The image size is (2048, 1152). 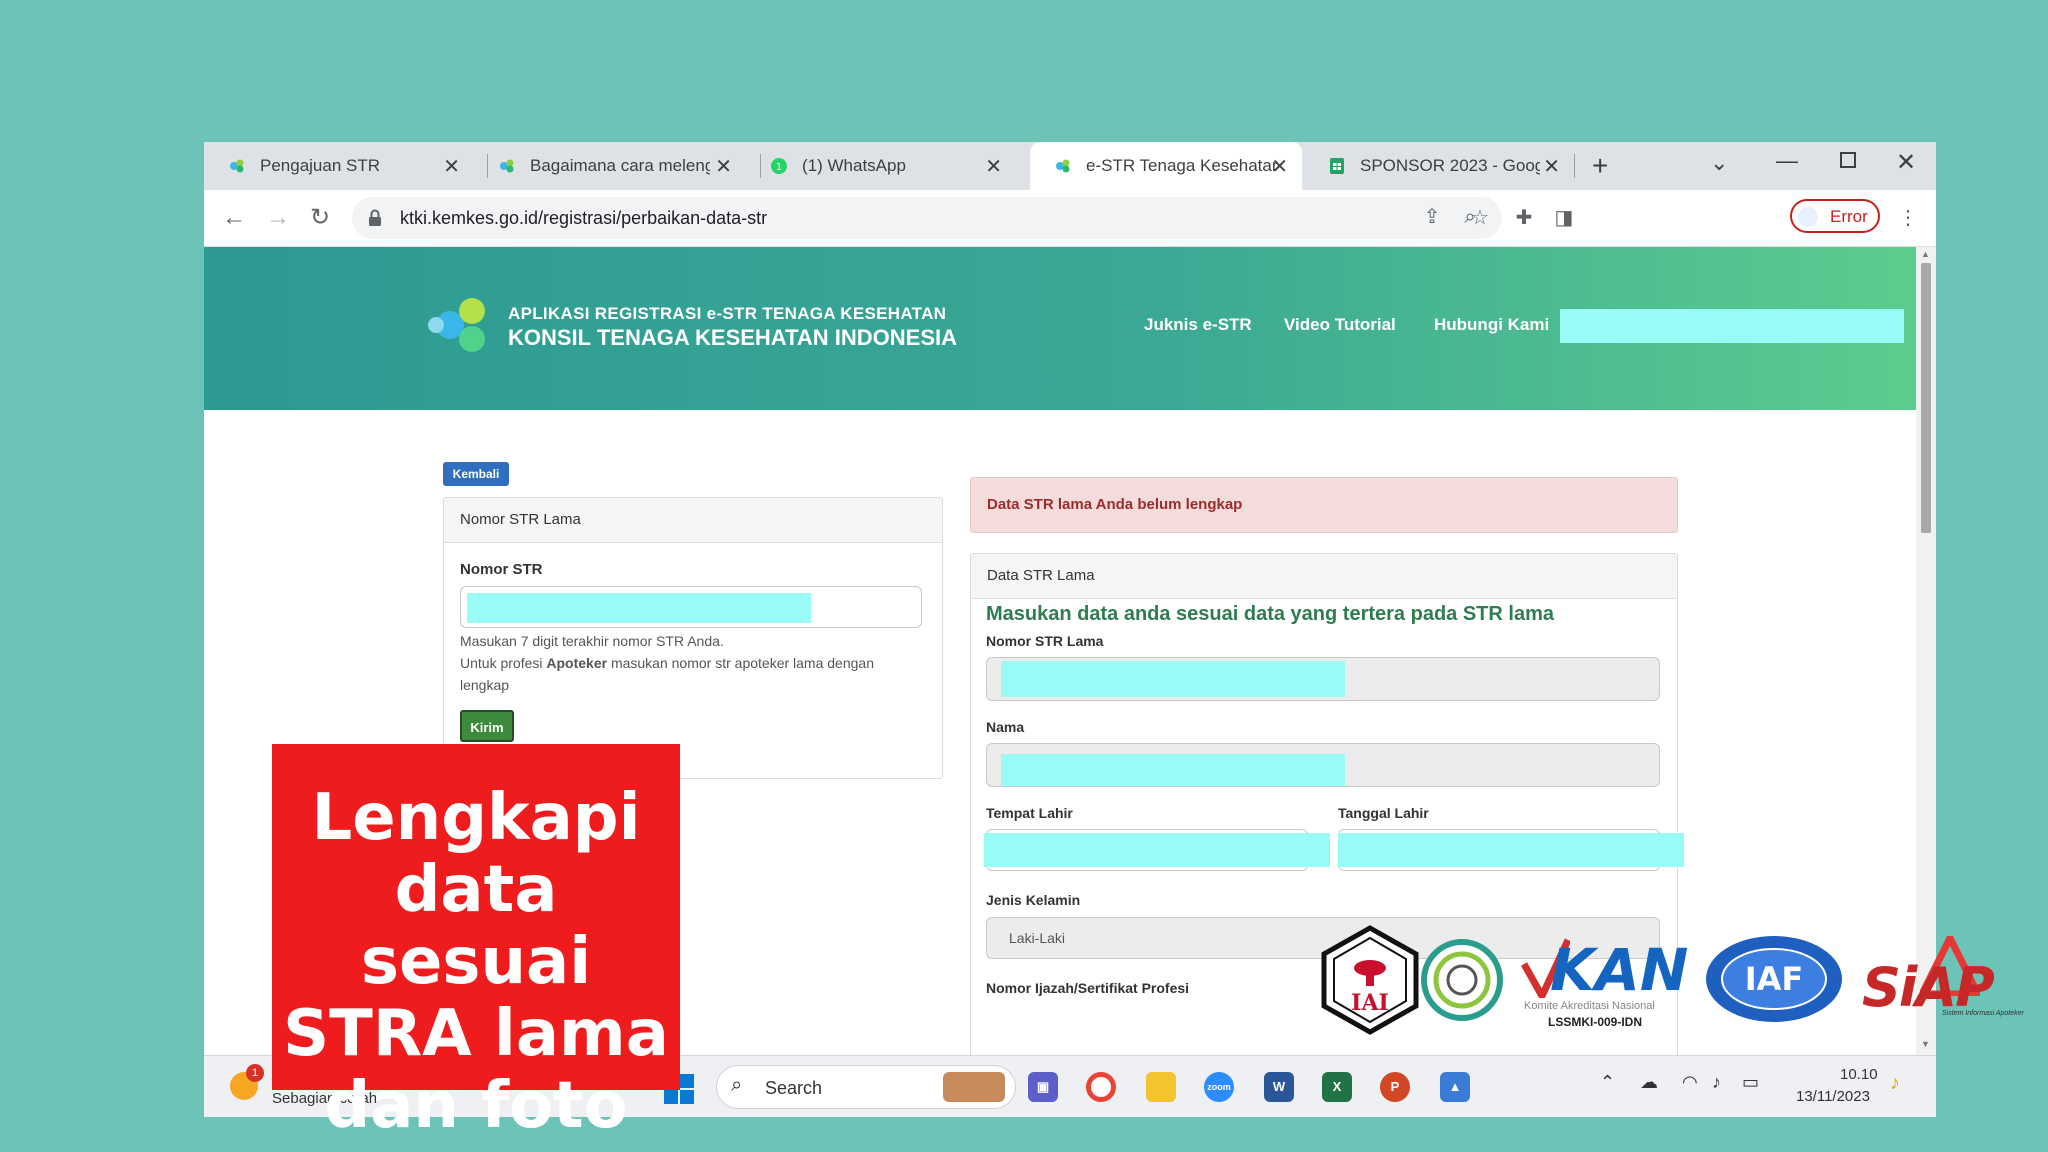 I want to click on tab-title: SPONSOR 2023 - Google, so click(x=1450, y=165).